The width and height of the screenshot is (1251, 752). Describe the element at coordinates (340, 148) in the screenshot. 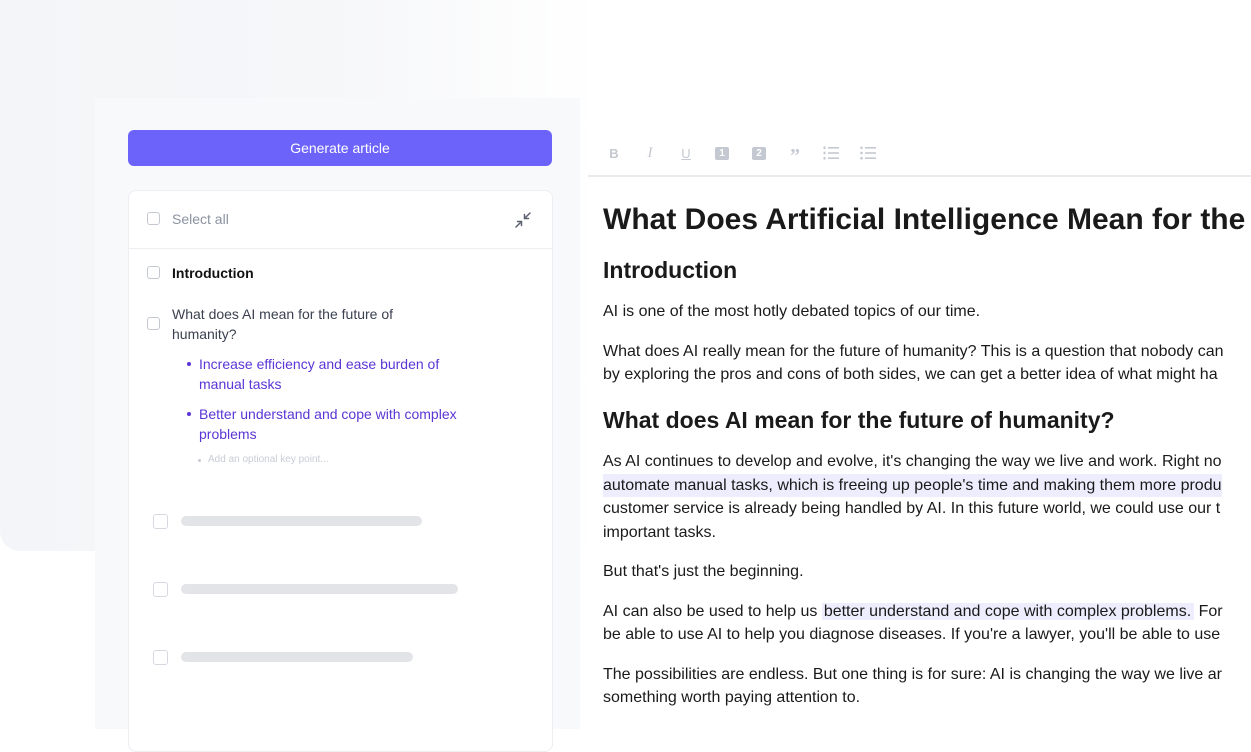

I see `generate-article-button: Generate article` at that location.